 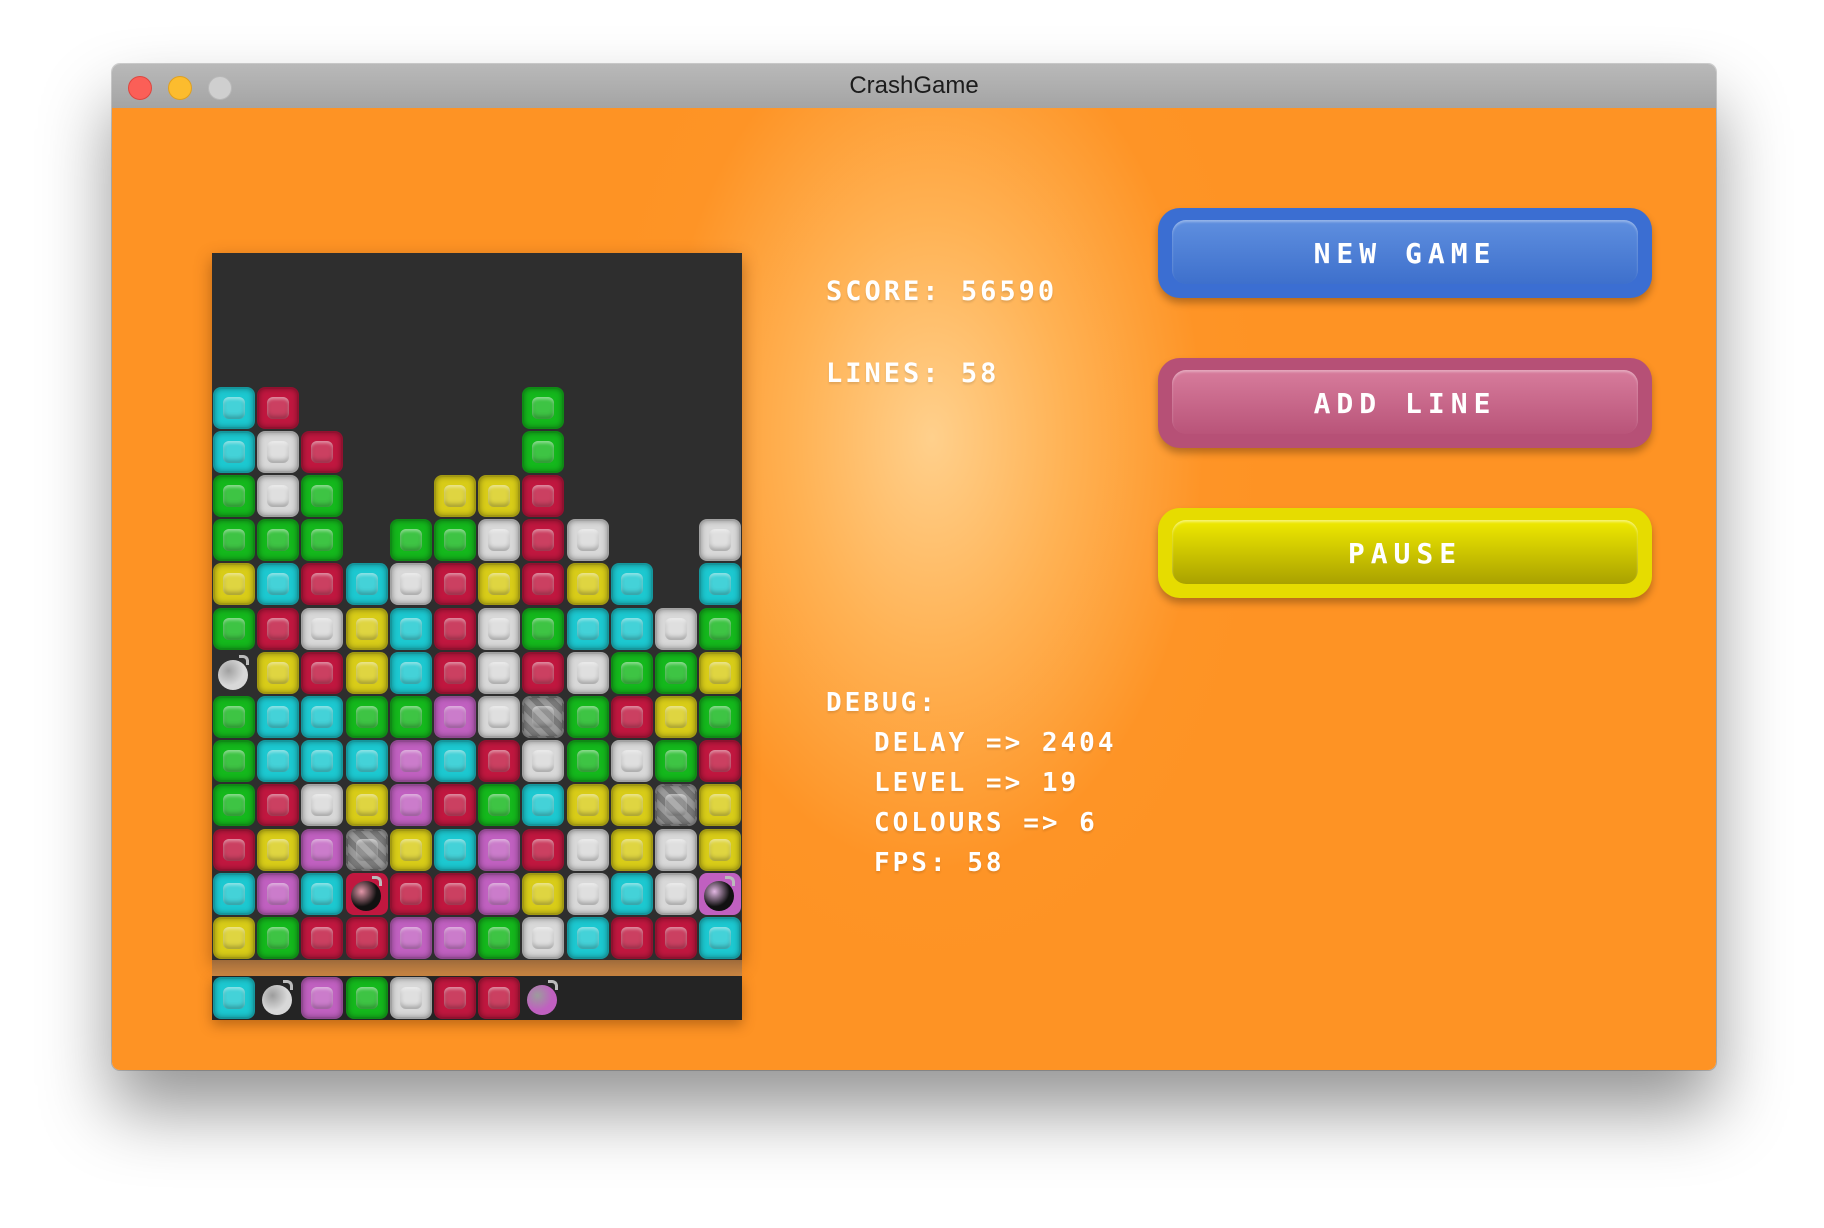 What do you see at coordinates (995, 743) in the screenshot?
I see `debug-delay: DELAY => 2404` at bounding box center [995, 743].